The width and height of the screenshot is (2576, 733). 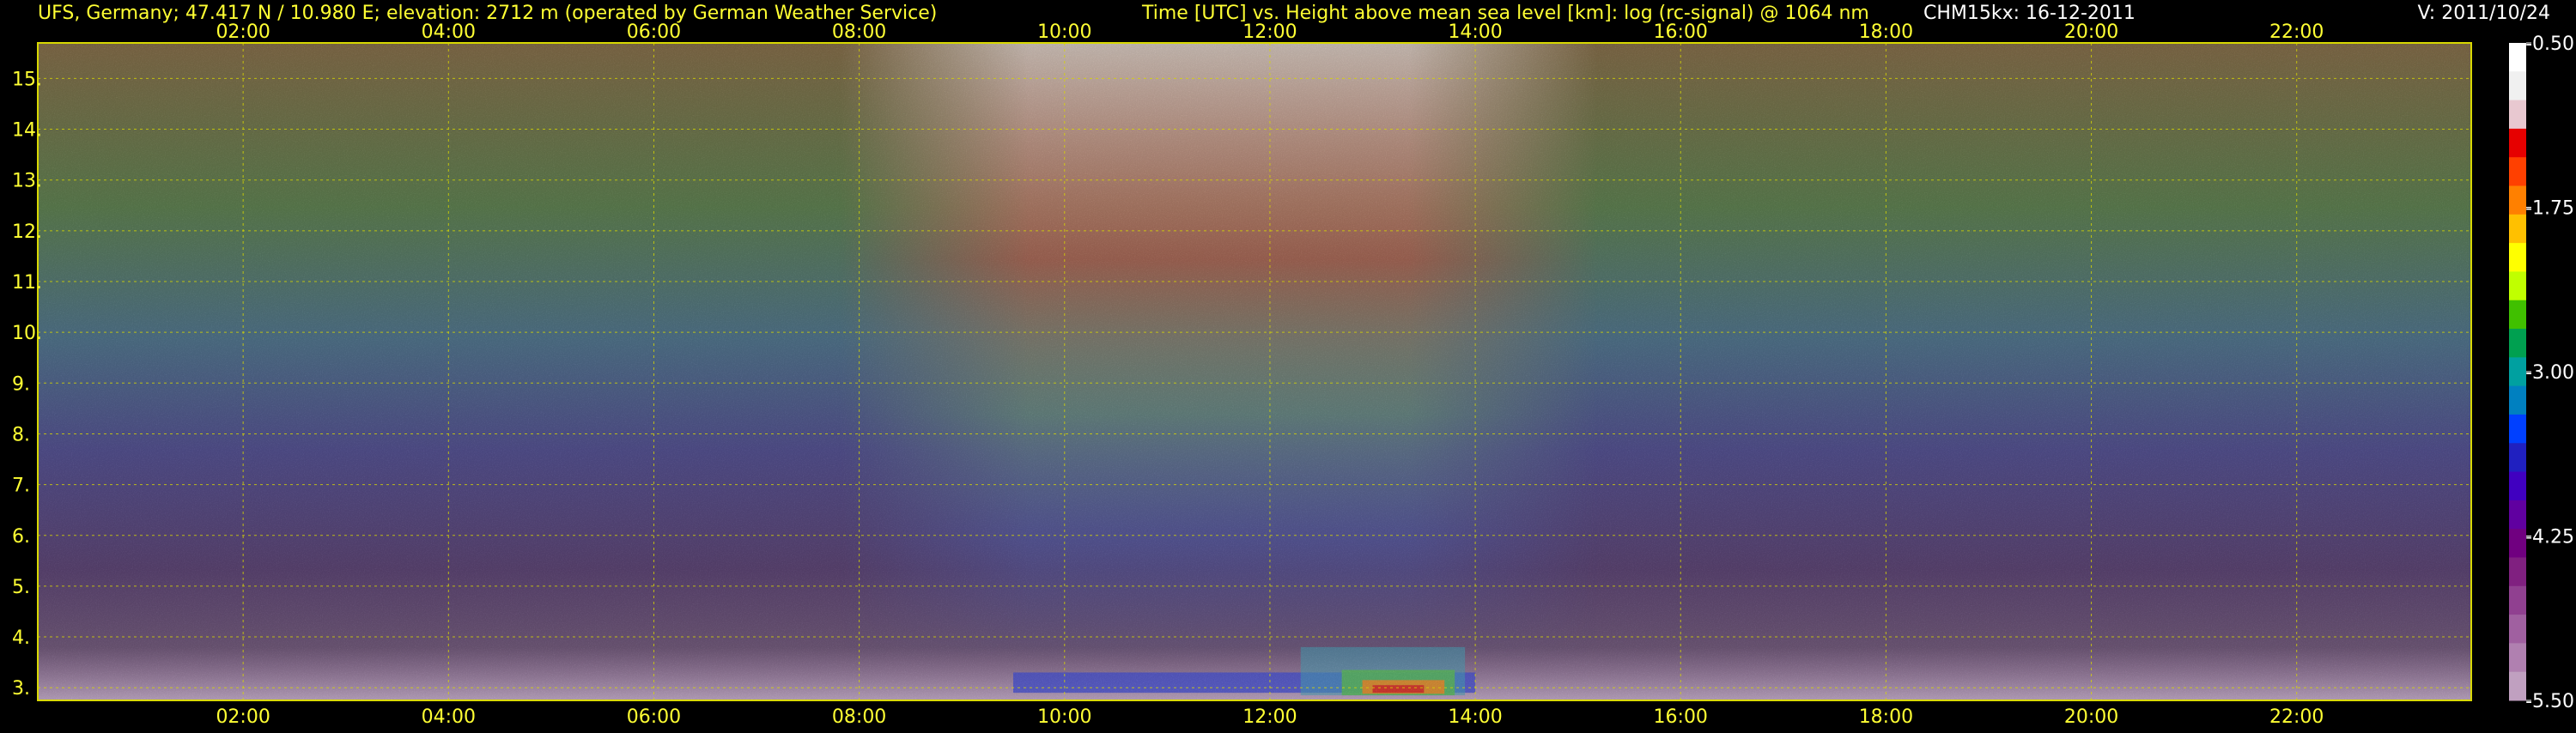 What do you see at coordinates (21, 384) in the screenshot?
I see `y-tick-label: 9.` at bounding box center [21, 384].